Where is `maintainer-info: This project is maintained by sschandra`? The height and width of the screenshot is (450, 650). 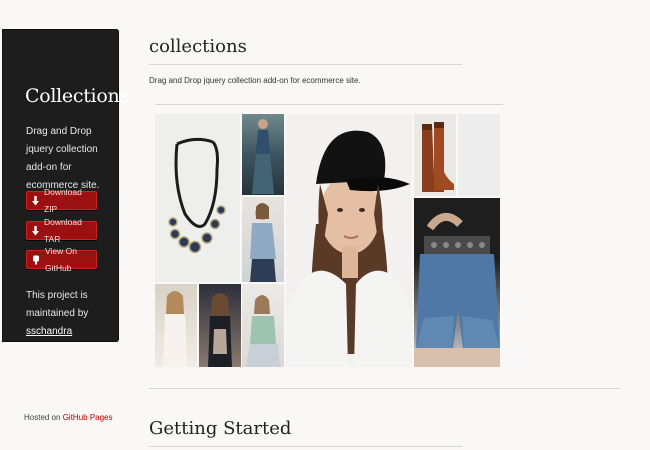 maintainer-info: This project is maintained by sschandra is located at coordinates (71, 314).